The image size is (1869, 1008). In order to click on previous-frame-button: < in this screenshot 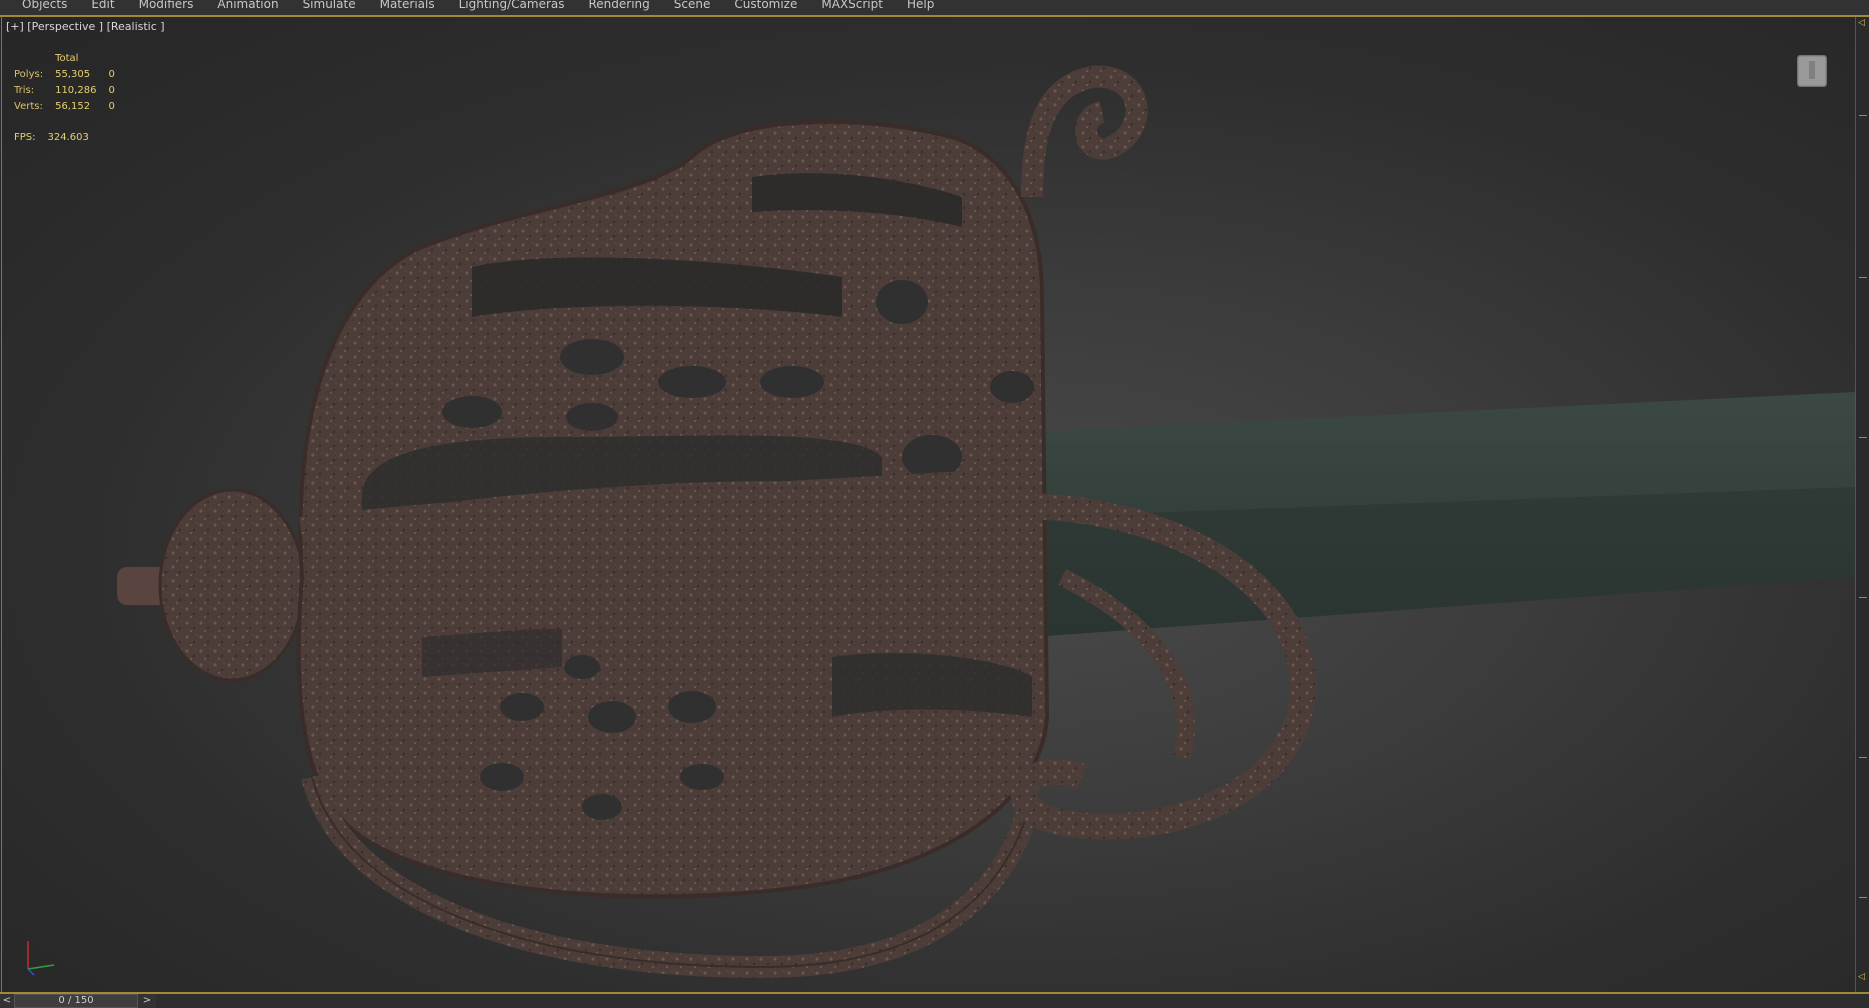, I will do `click(7, 1001)`.